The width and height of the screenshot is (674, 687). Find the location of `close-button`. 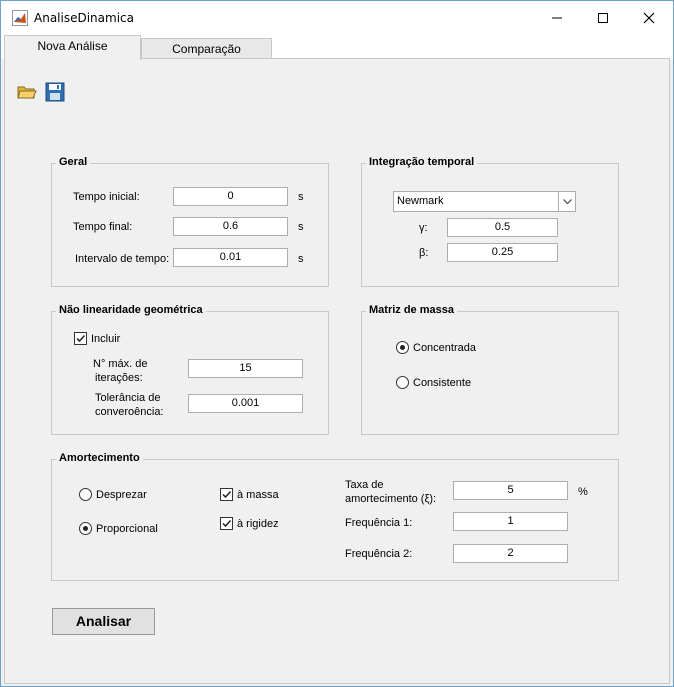

close-button is located at coordinates (649, 17).